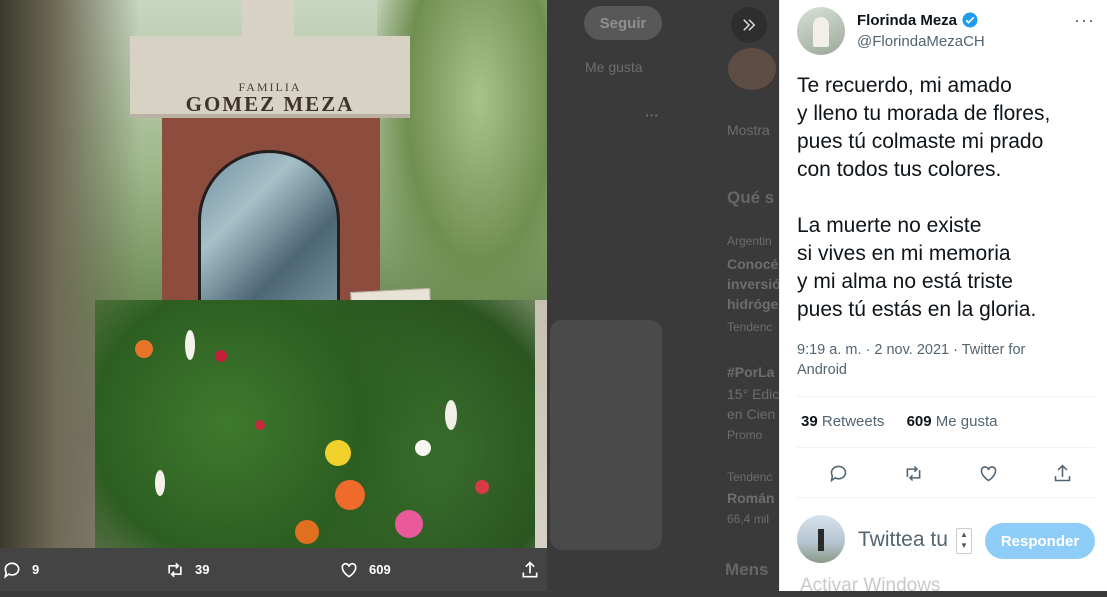  Describe the element at coordinates (614, 67) in the screenshot. I see `dimmed-like-text: Me gusta` at that location.